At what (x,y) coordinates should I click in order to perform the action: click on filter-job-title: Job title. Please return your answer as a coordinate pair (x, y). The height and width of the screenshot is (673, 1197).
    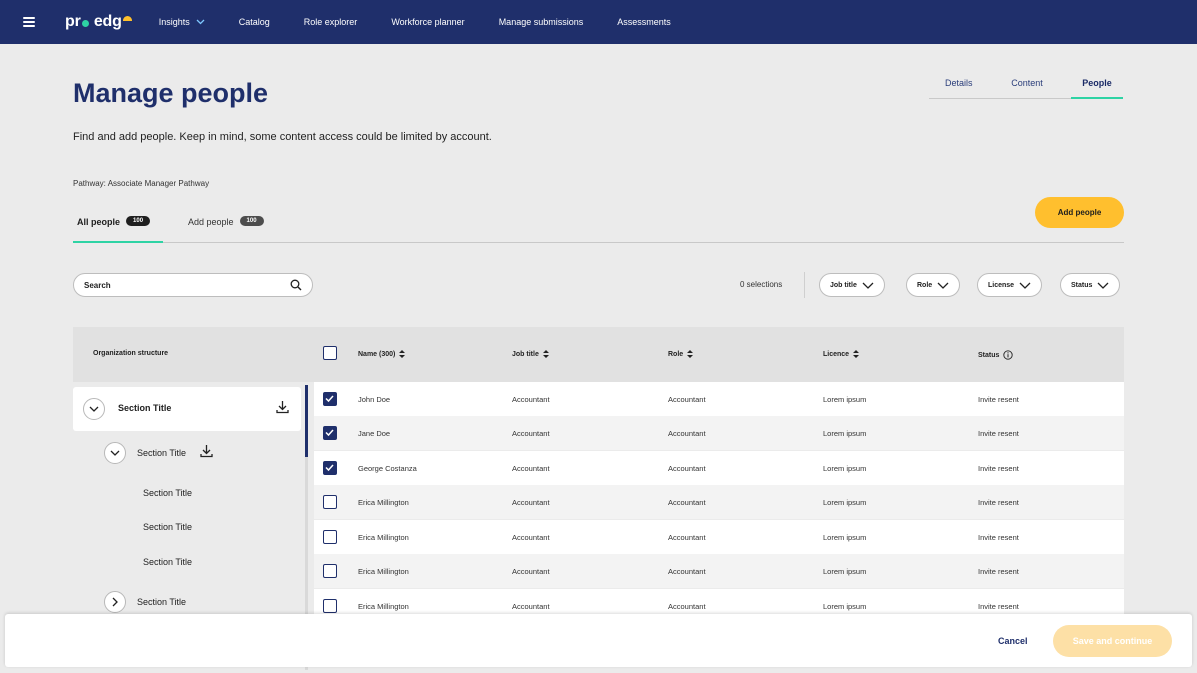
    Looking at the image, I should click on (852, 285).